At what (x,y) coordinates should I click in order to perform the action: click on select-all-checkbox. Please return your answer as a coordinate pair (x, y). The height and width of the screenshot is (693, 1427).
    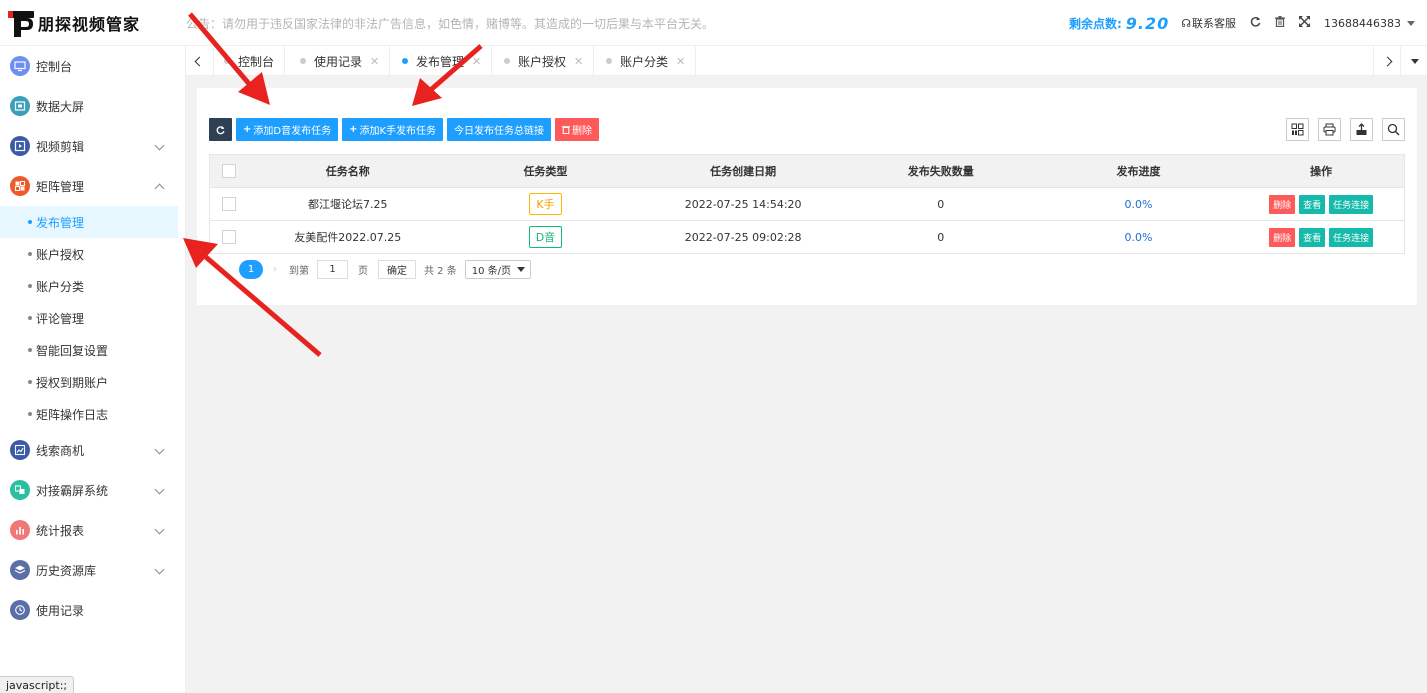
    Looking at the image, I should click on (228, 171).